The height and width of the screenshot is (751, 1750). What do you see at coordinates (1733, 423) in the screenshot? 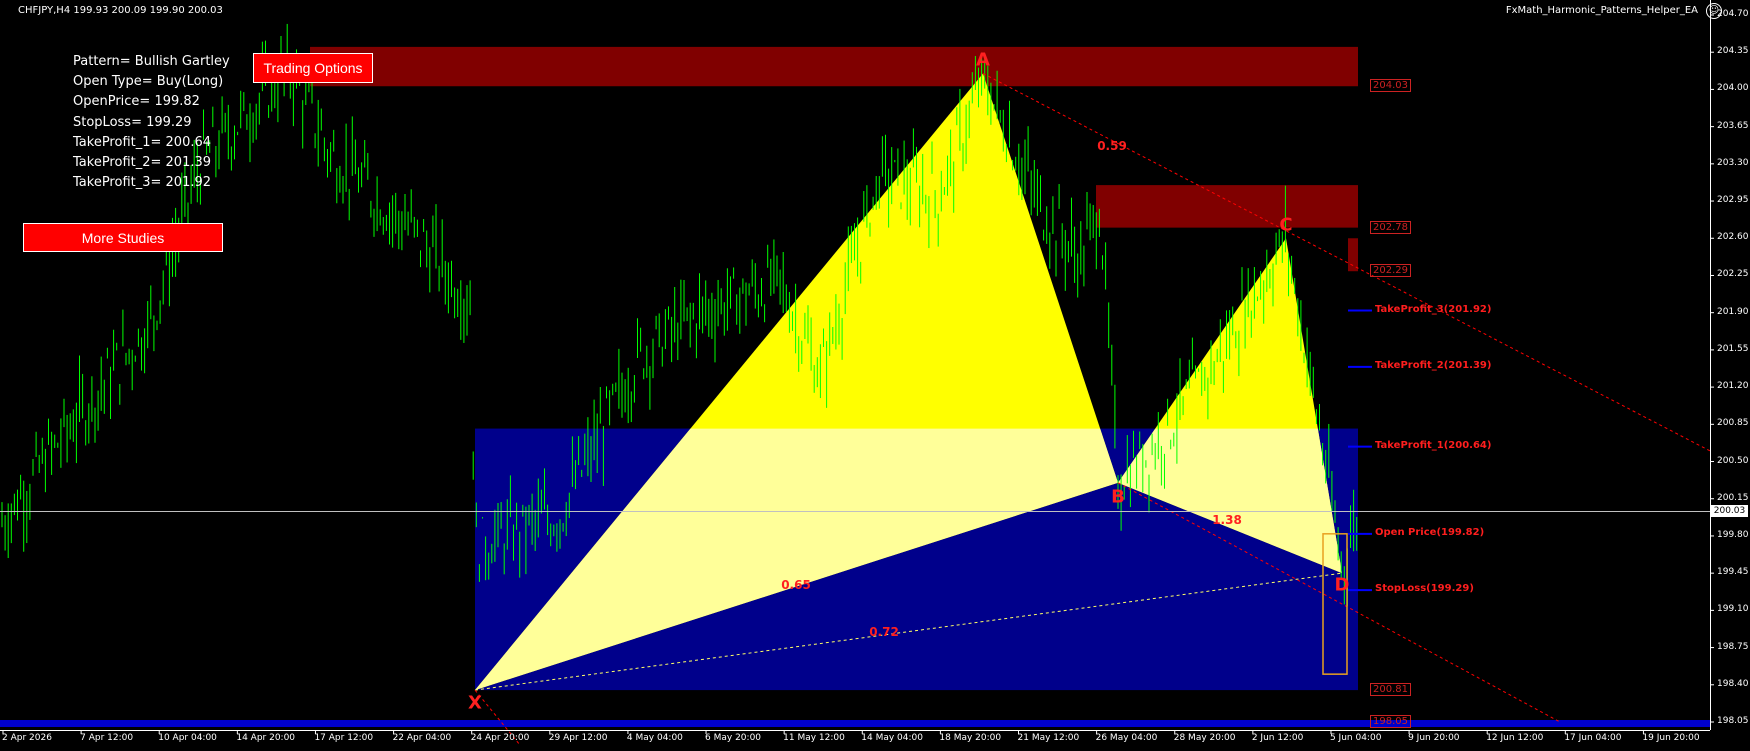
I see `price-tick-label: 200.85` at bounding box center [1733, 423].